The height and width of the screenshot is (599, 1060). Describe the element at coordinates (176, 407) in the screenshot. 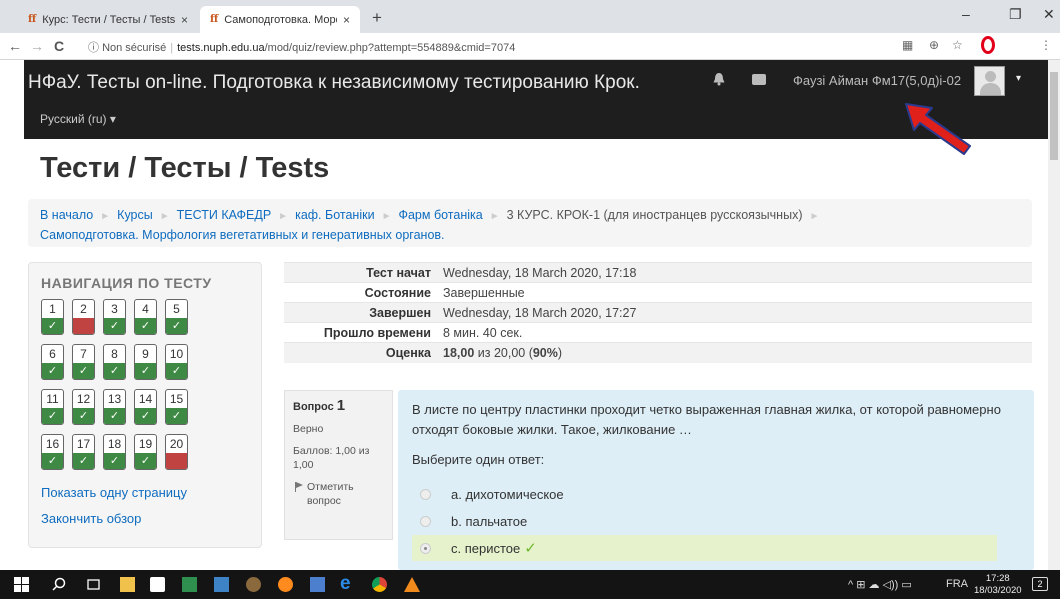

I see `question-nav-button: 15 ✓` at that location.